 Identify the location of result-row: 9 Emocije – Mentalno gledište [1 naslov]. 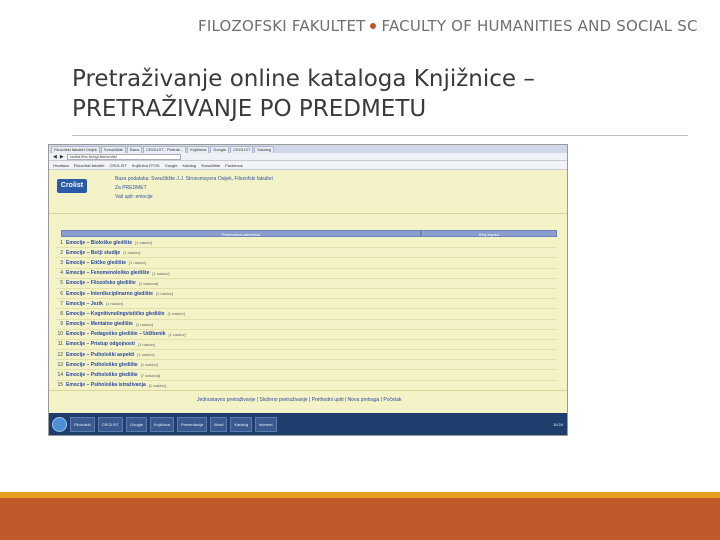
(306, 325).